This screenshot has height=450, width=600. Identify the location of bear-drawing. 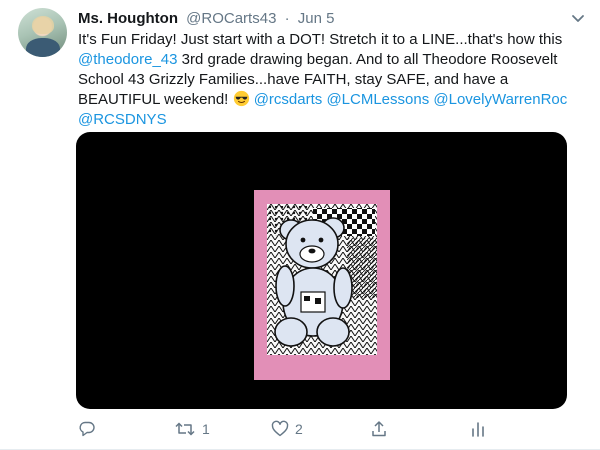
(322, 279).